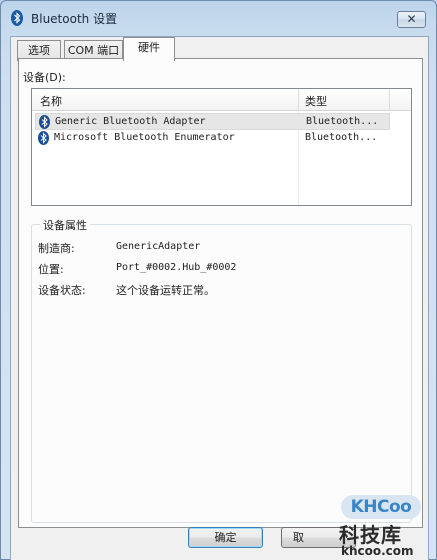  I want to click on status-label: 设备状态:, so click(62, 290).